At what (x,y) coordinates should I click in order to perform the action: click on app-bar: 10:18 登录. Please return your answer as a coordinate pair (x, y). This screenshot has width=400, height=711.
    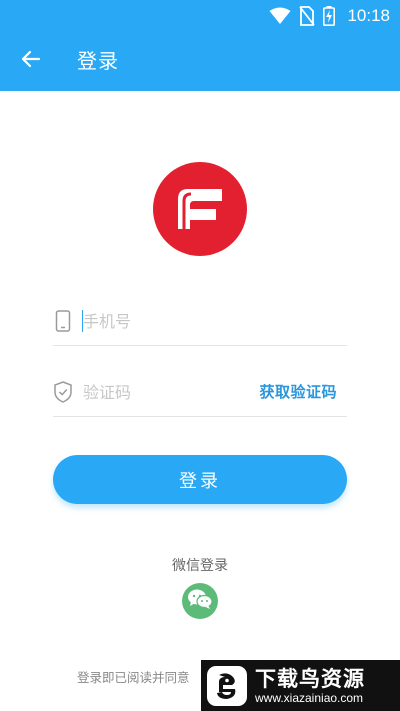
    Looking at the image, I should click on (200, 45).